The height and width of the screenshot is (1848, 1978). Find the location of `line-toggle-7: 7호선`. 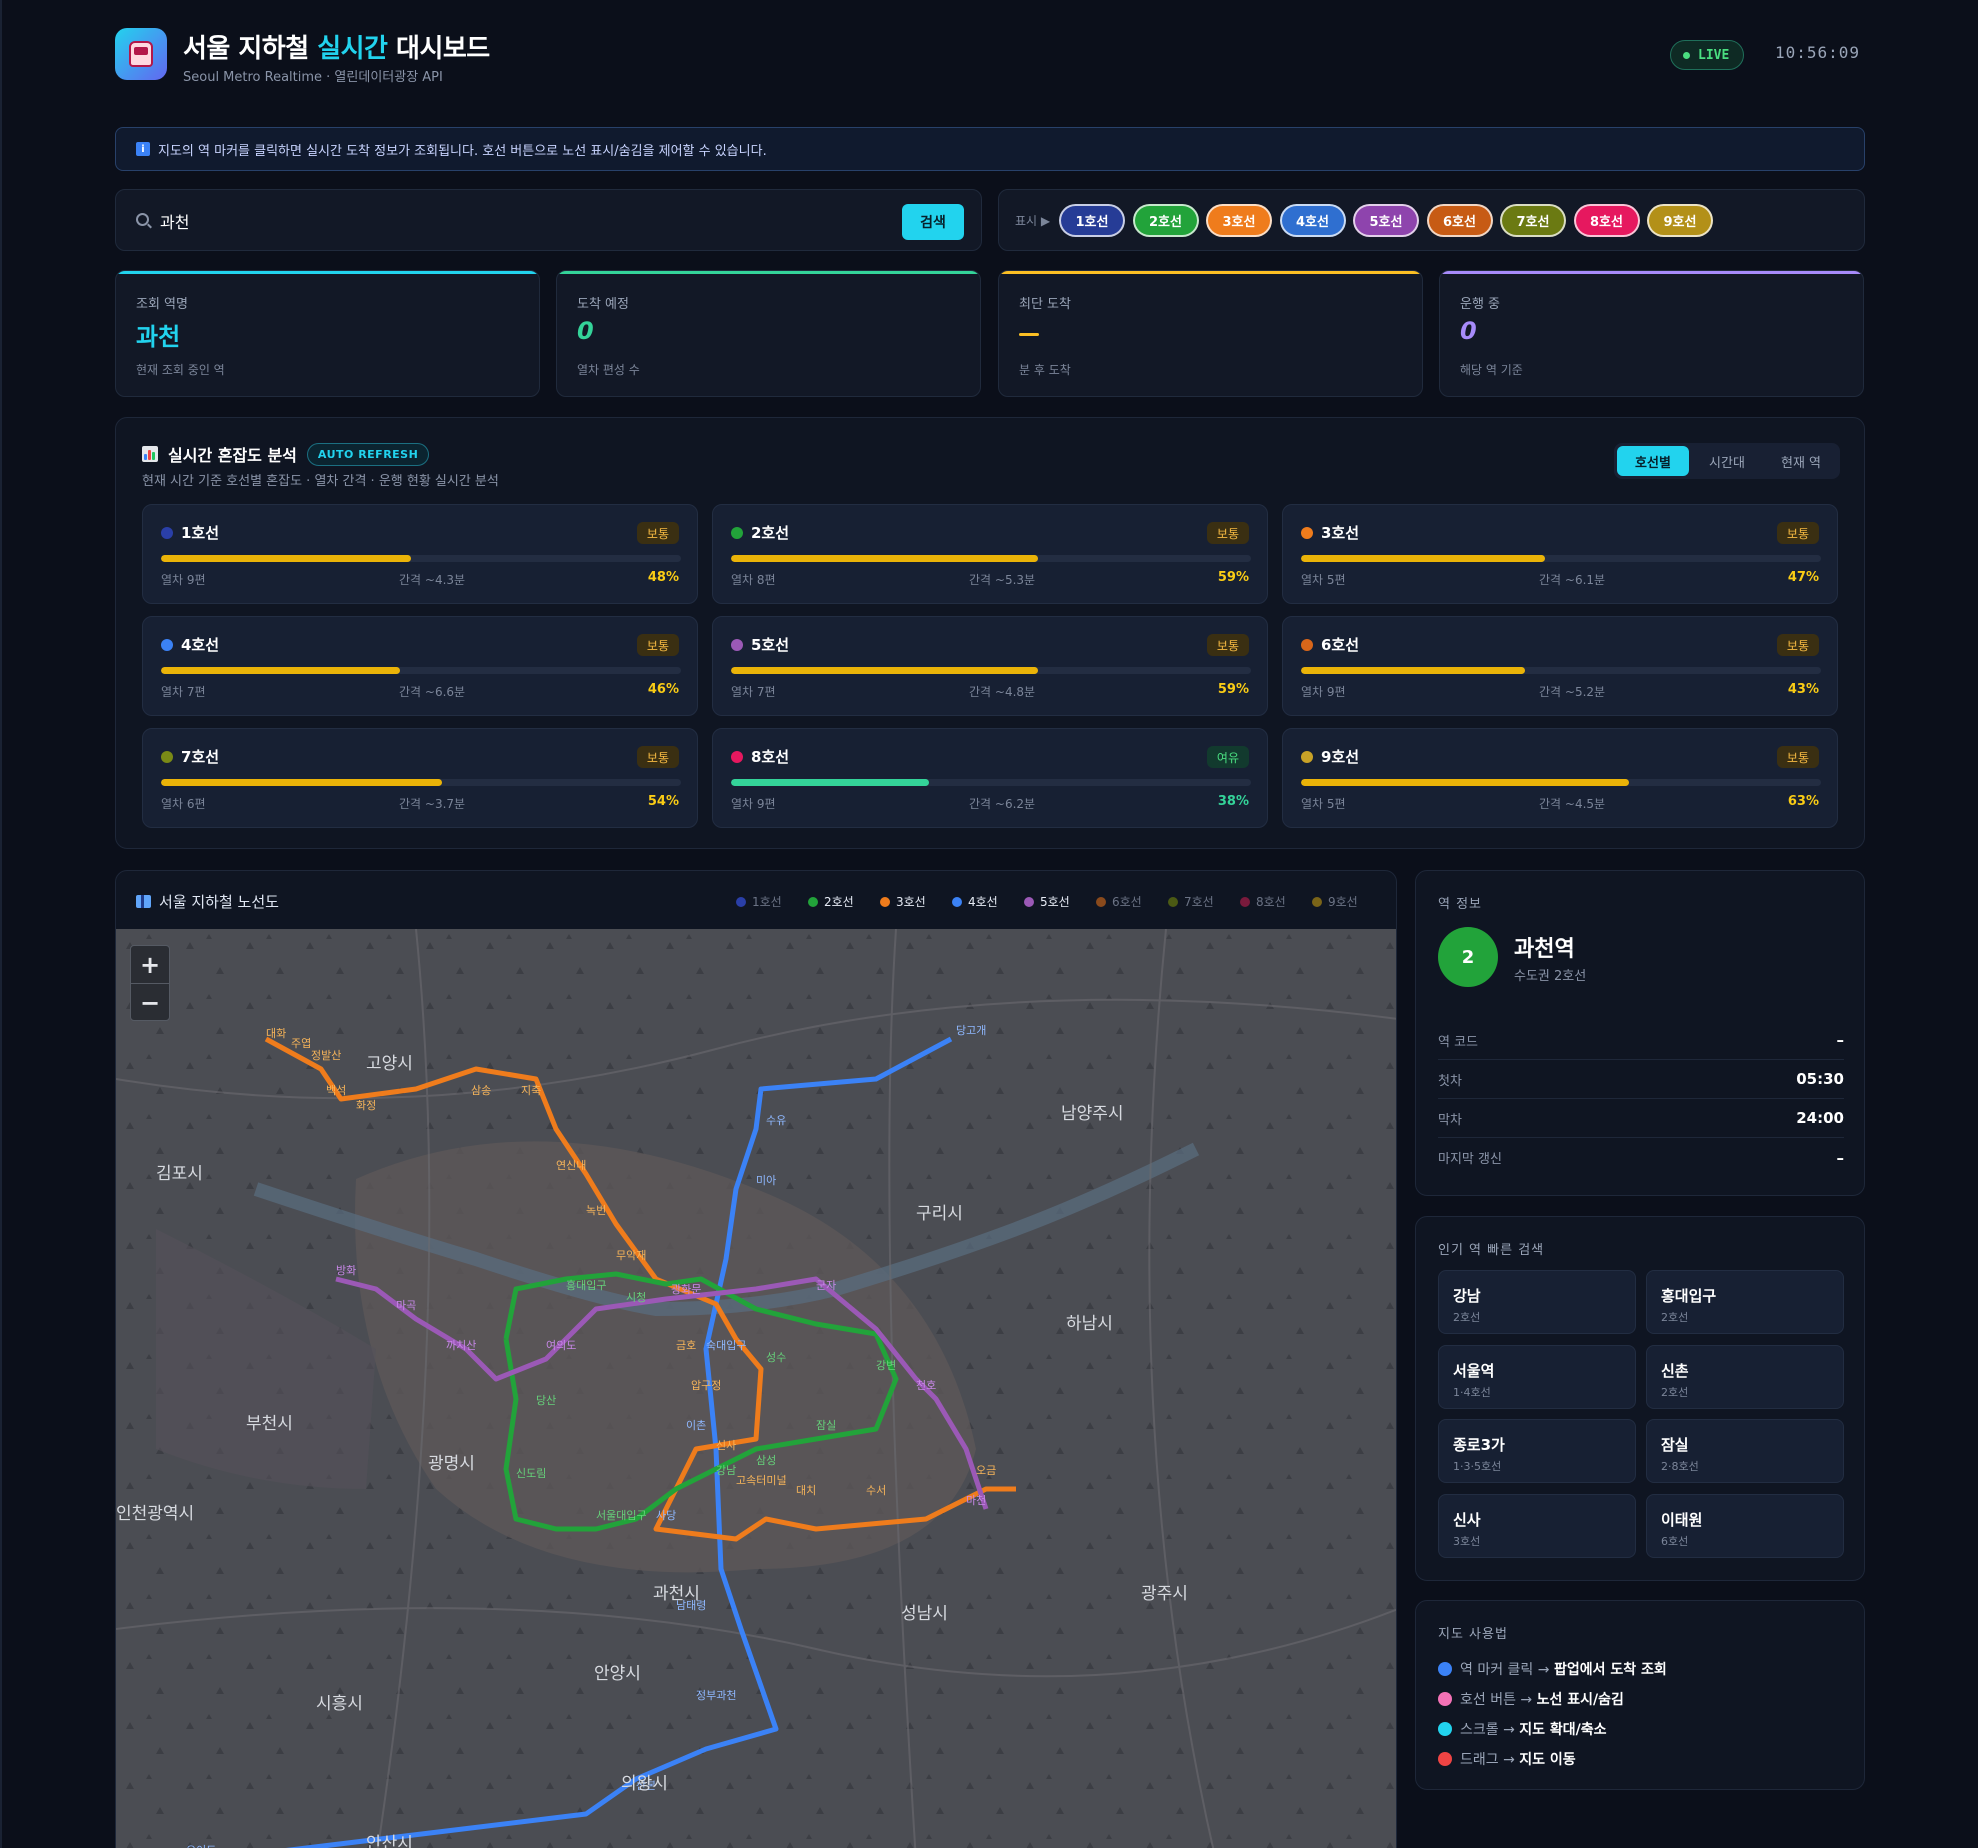

line-toggle-7: 7호선 is located at coordinates (1533, 220).